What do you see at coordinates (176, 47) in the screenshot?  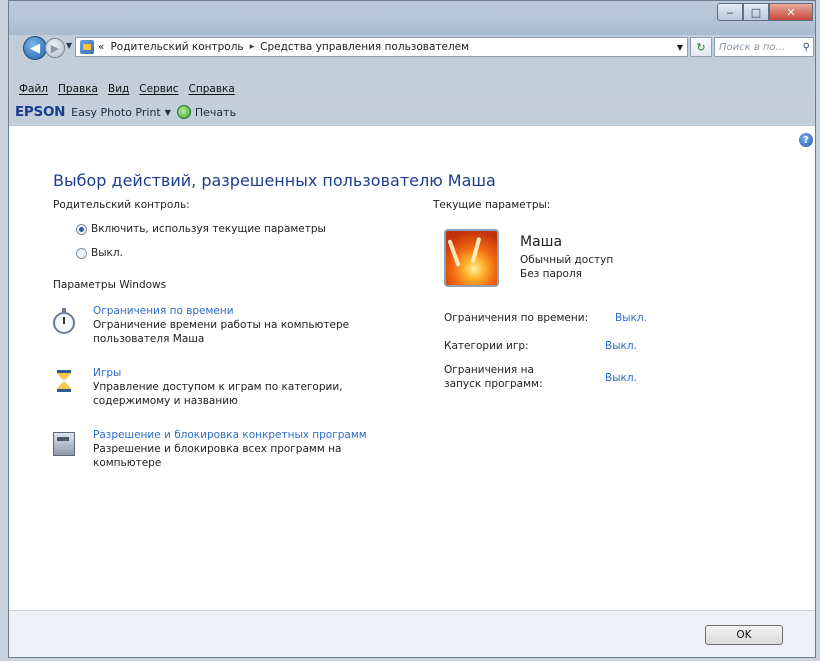 I see `breadcrumb-parental-control: Родительский контроль` at bounding box center [176, 47].